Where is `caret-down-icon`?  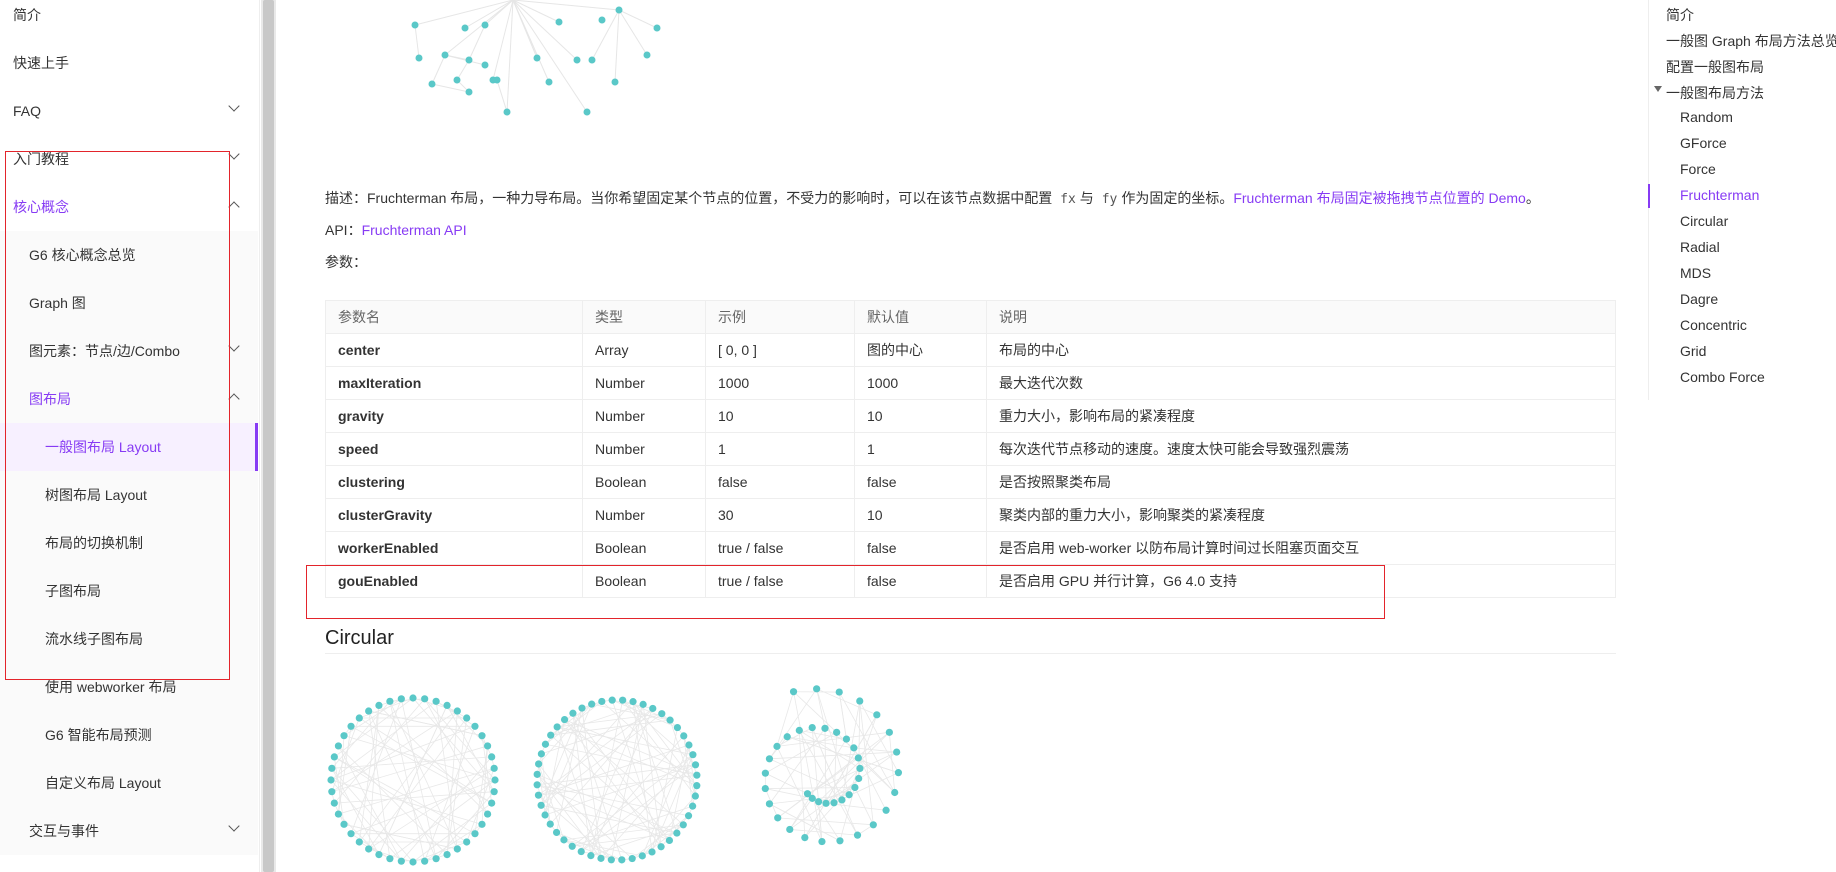 caret-down-icon is located at coordinates (1658, 89).